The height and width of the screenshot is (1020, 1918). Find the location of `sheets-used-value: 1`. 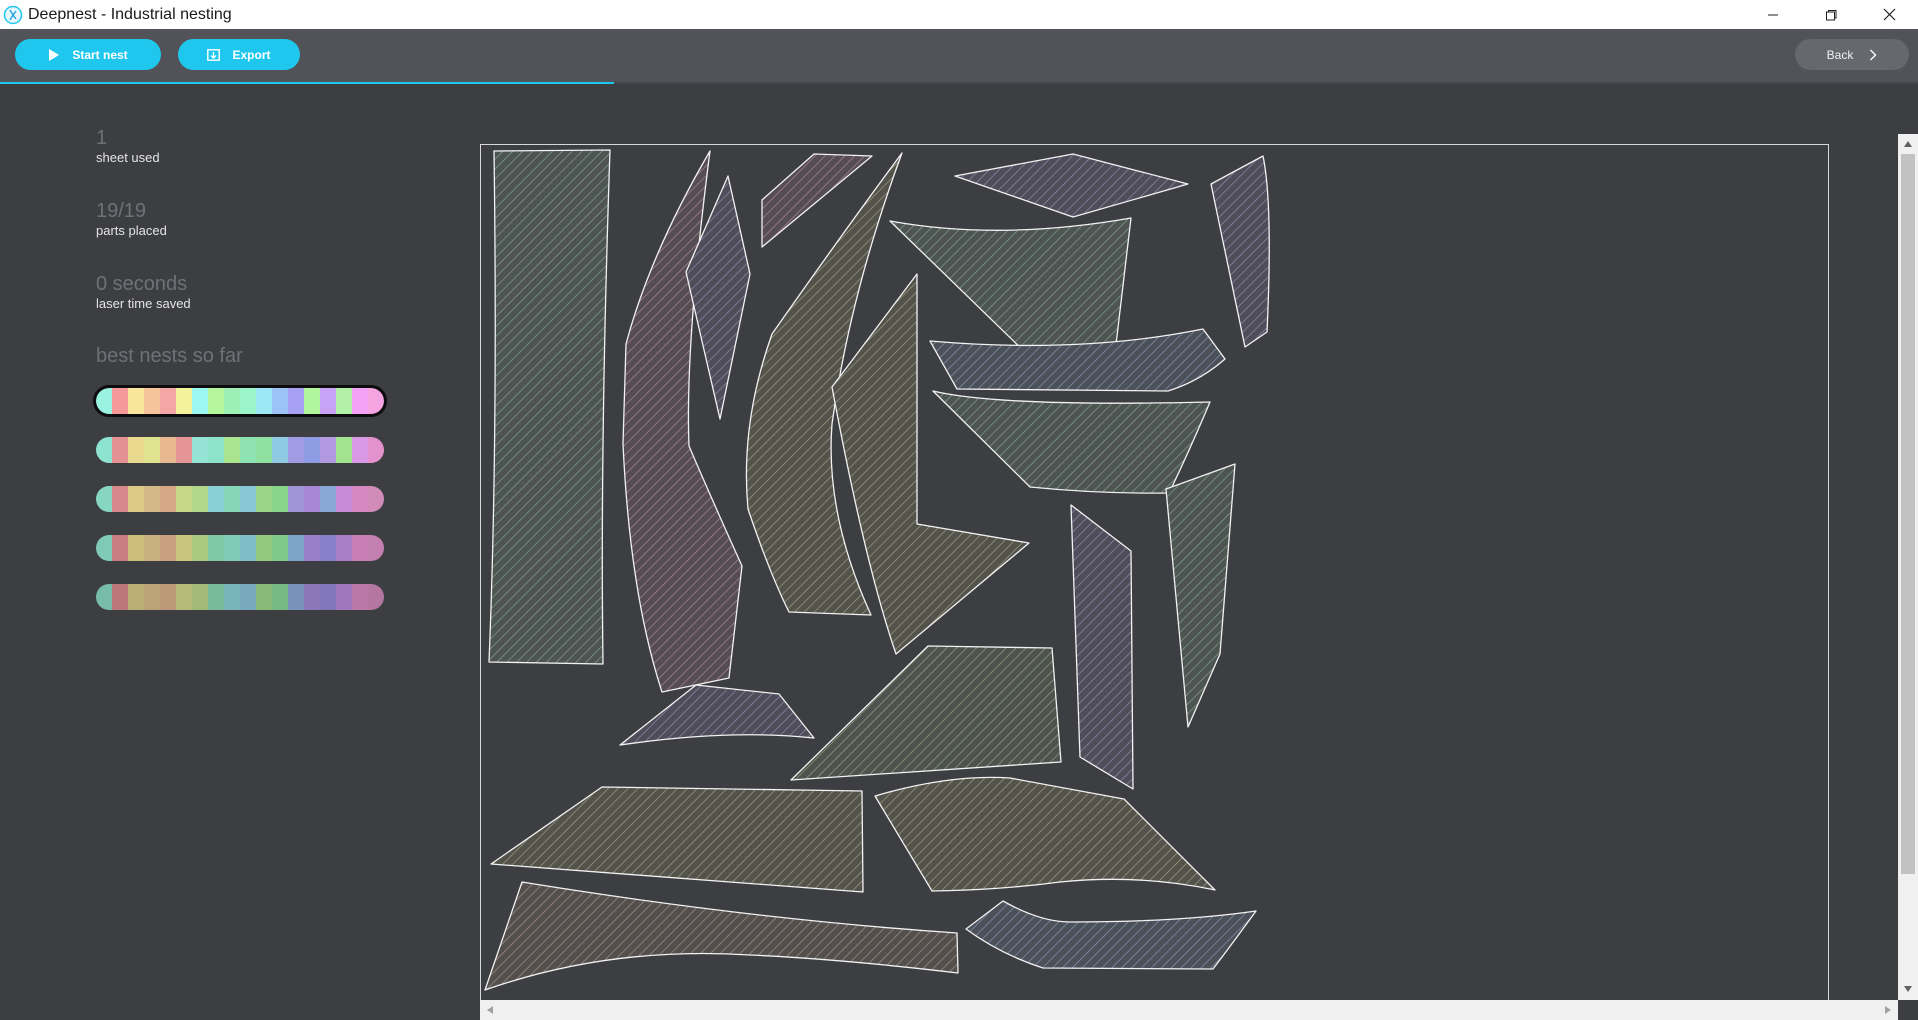

sheets-used-value: 1 is located at coordinates (102, 138).